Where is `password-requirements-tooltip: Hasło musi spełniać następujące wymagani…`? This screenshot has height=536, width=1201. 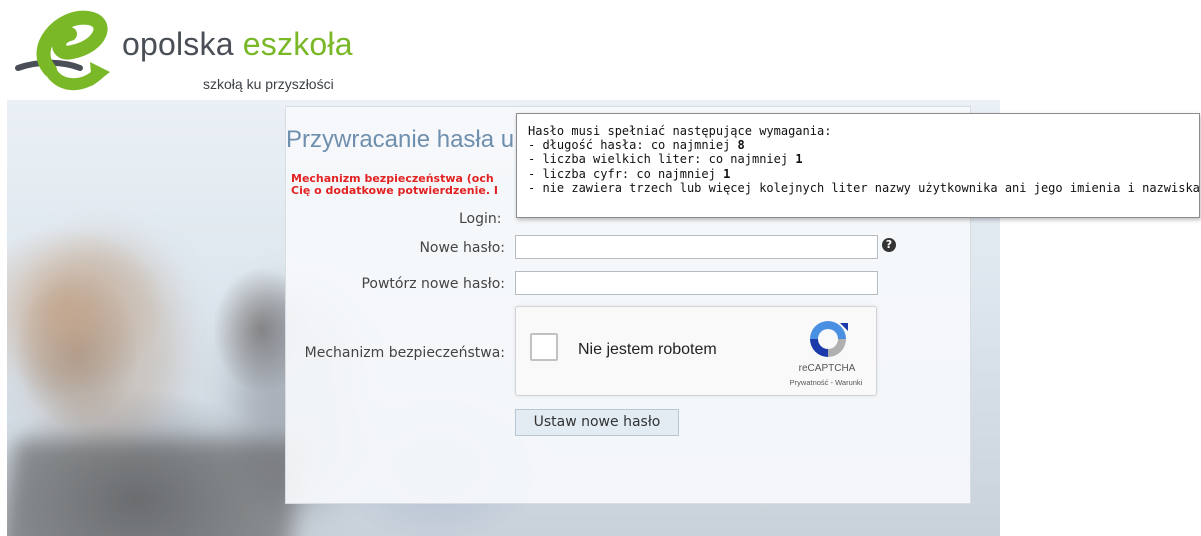
password-requirements-tooltip: Hasło musi spełniać następujące wymagani… is located at coordinates (858, 165).